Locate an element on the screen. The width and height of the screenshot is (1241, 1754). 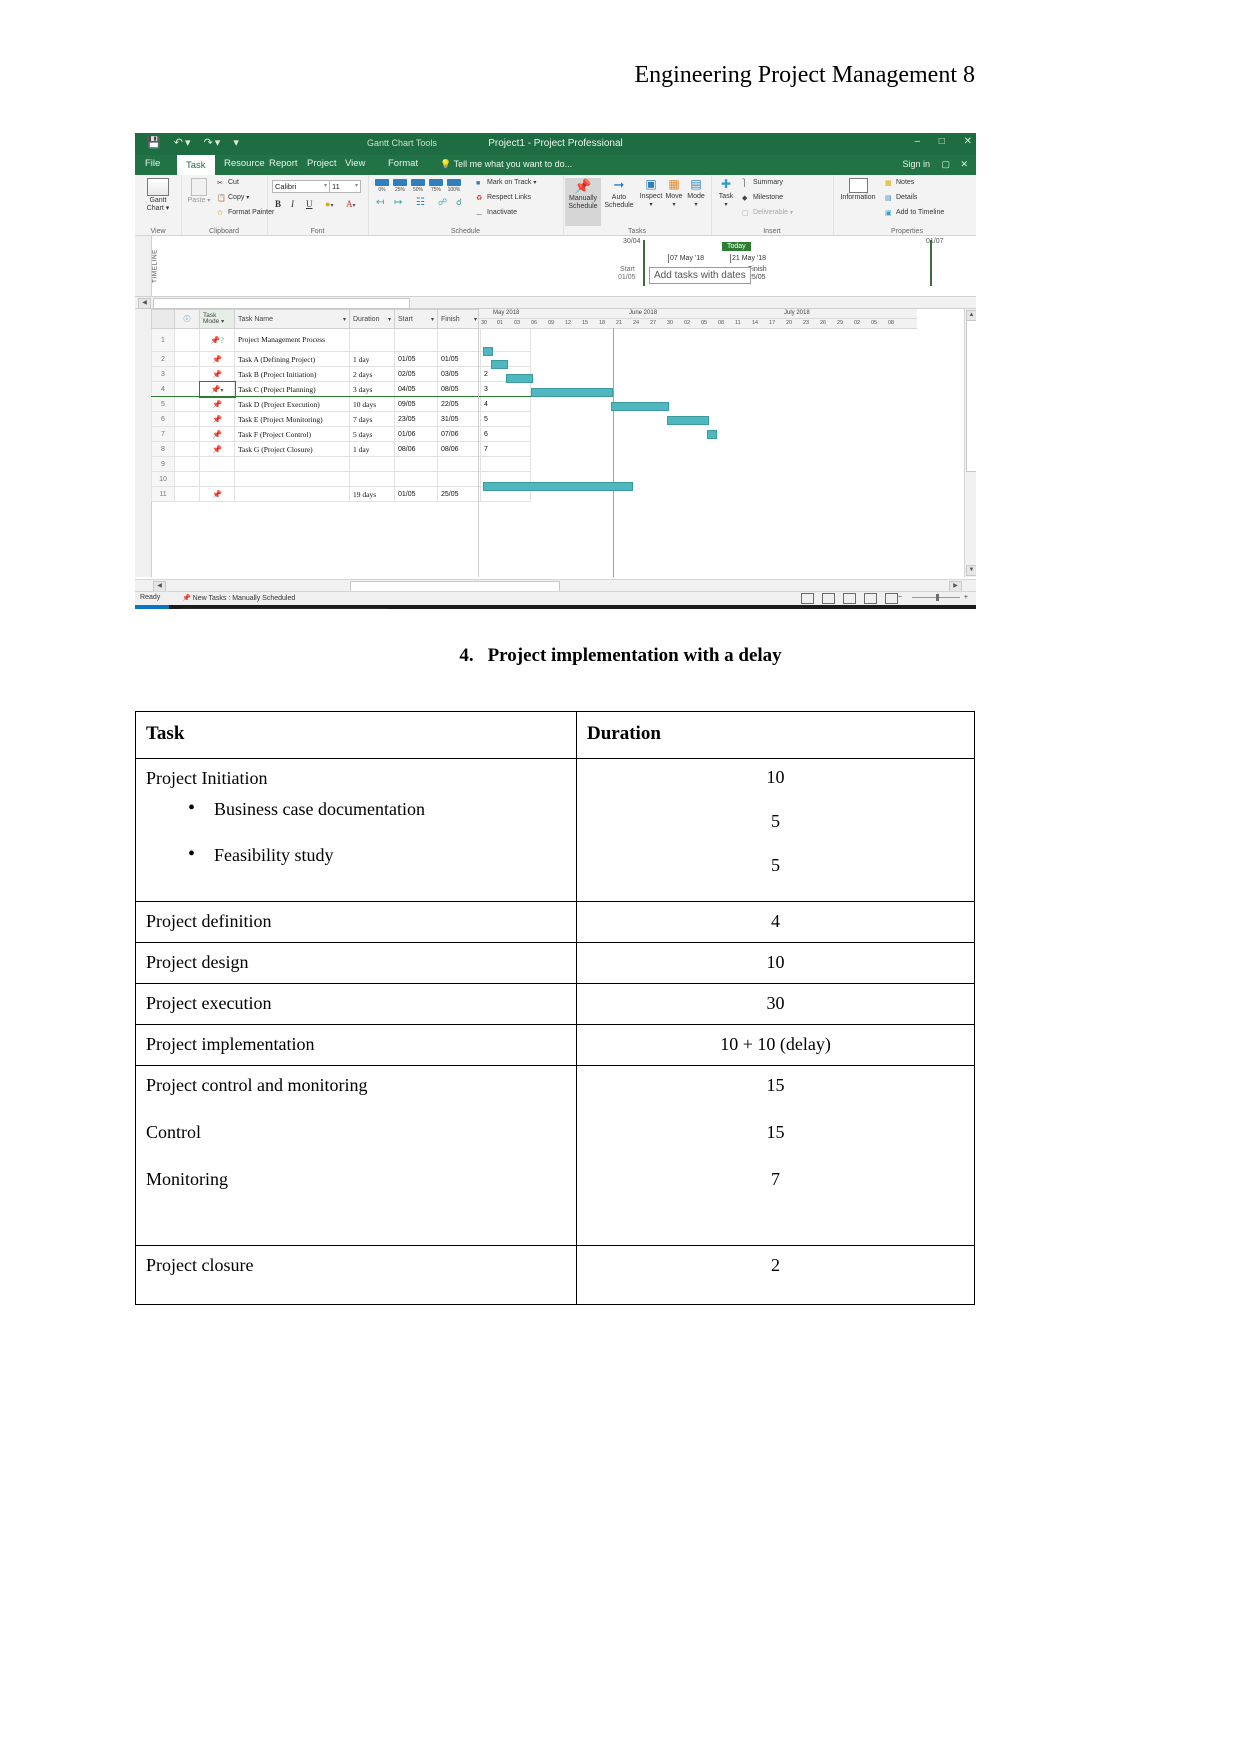
italic-button: I is located at coordinates (292, 204).